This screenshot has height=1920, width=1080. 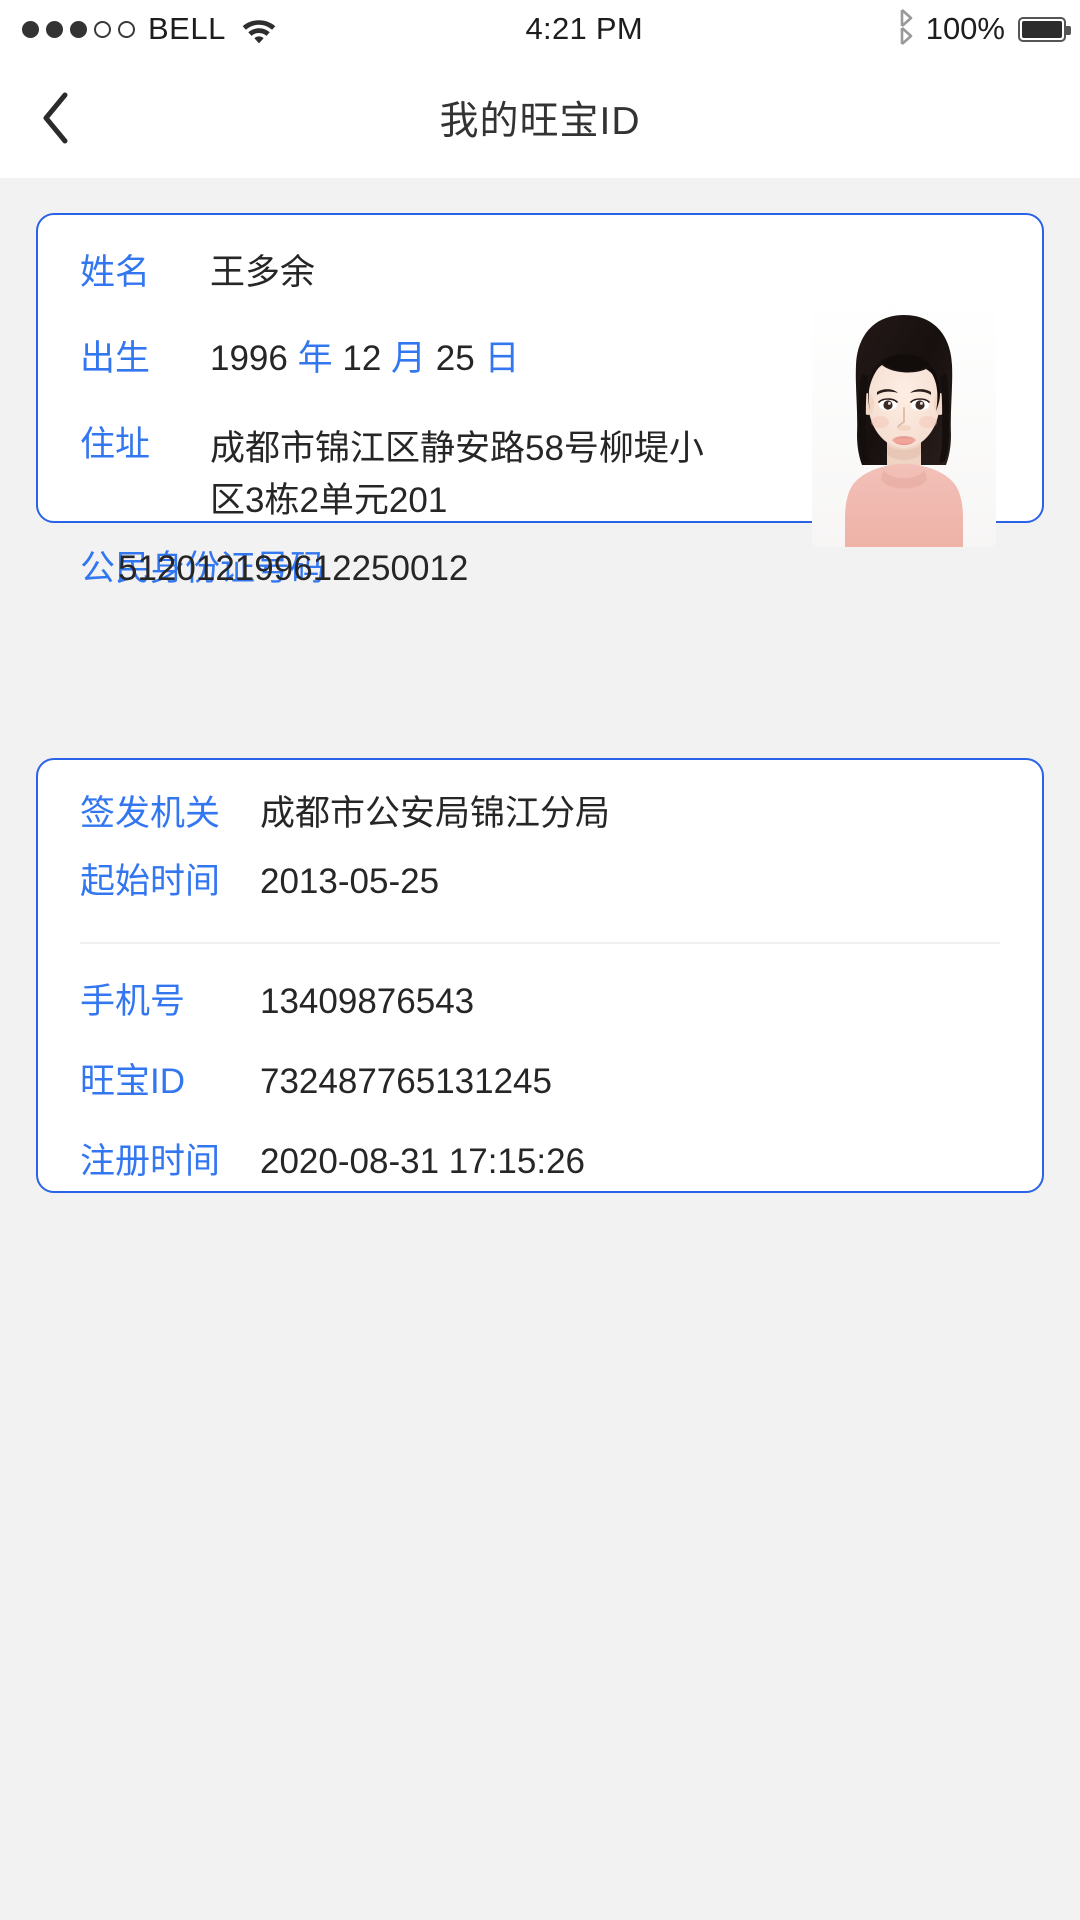 I want to click on signal-strength-icon, so click(x=78, y=29).